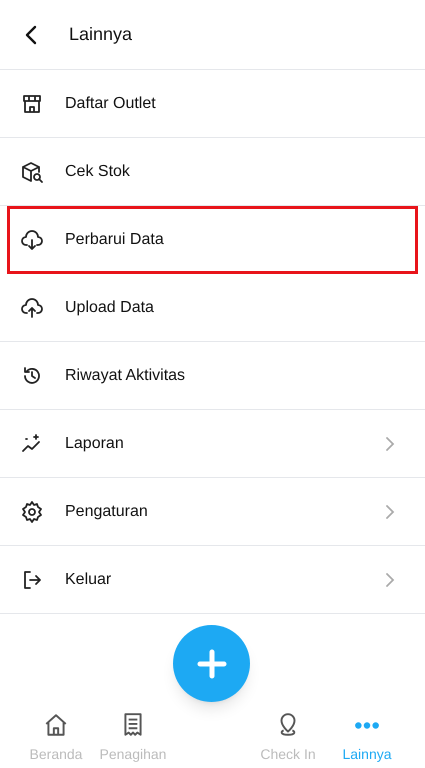  Describe the element at coordinates (32, 172) in the screenshot. I see `box-search-icon` at that location.